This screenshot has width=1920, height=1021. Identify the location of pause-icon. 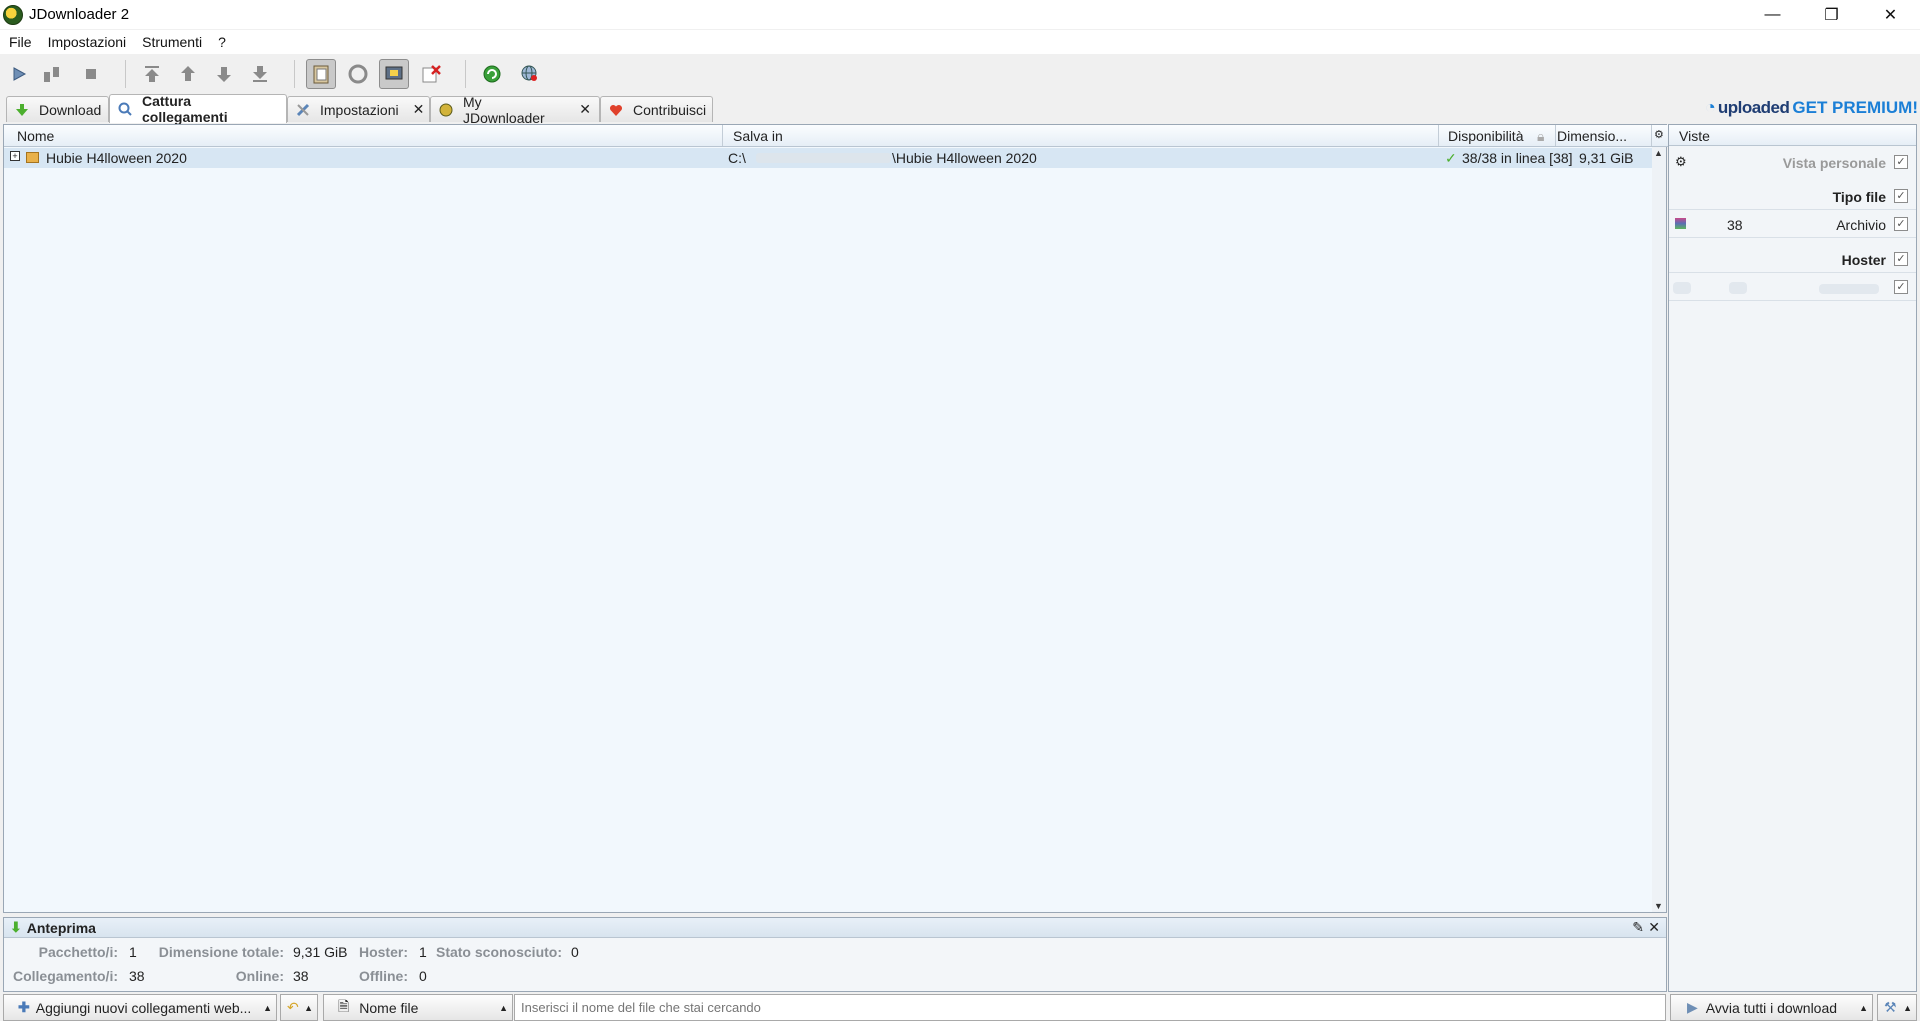
(53, 74).